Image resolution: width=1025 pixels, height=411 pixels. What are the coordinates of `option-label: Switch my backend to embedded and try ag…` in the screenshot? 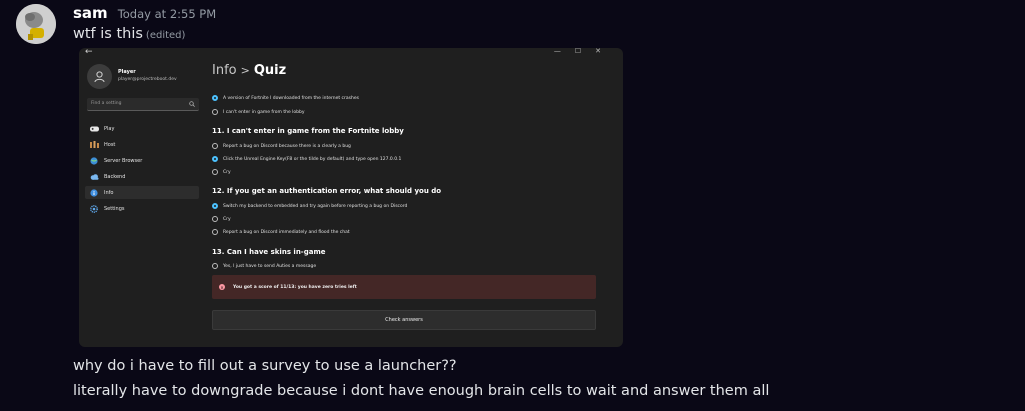 It's located at (315, 206).